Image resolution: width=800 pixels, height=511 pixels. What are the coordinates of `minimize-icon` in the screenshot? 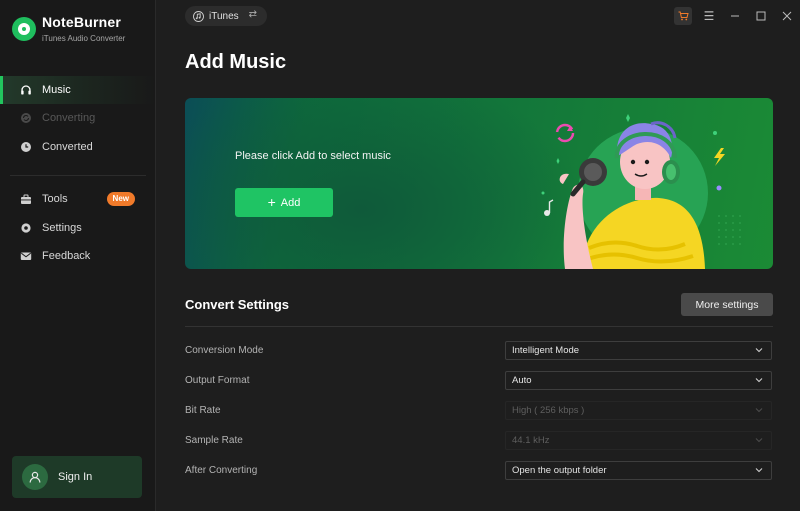 It's located at (735, 16).